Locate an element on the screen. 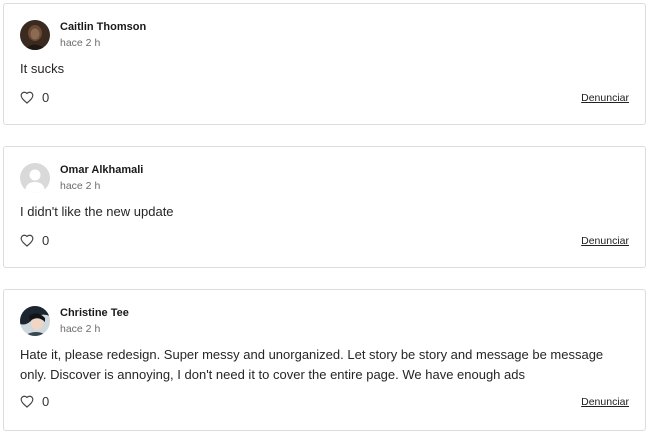 The image size is (650, 434). author-name: Christine Tee is located at coordinates (94, 313).